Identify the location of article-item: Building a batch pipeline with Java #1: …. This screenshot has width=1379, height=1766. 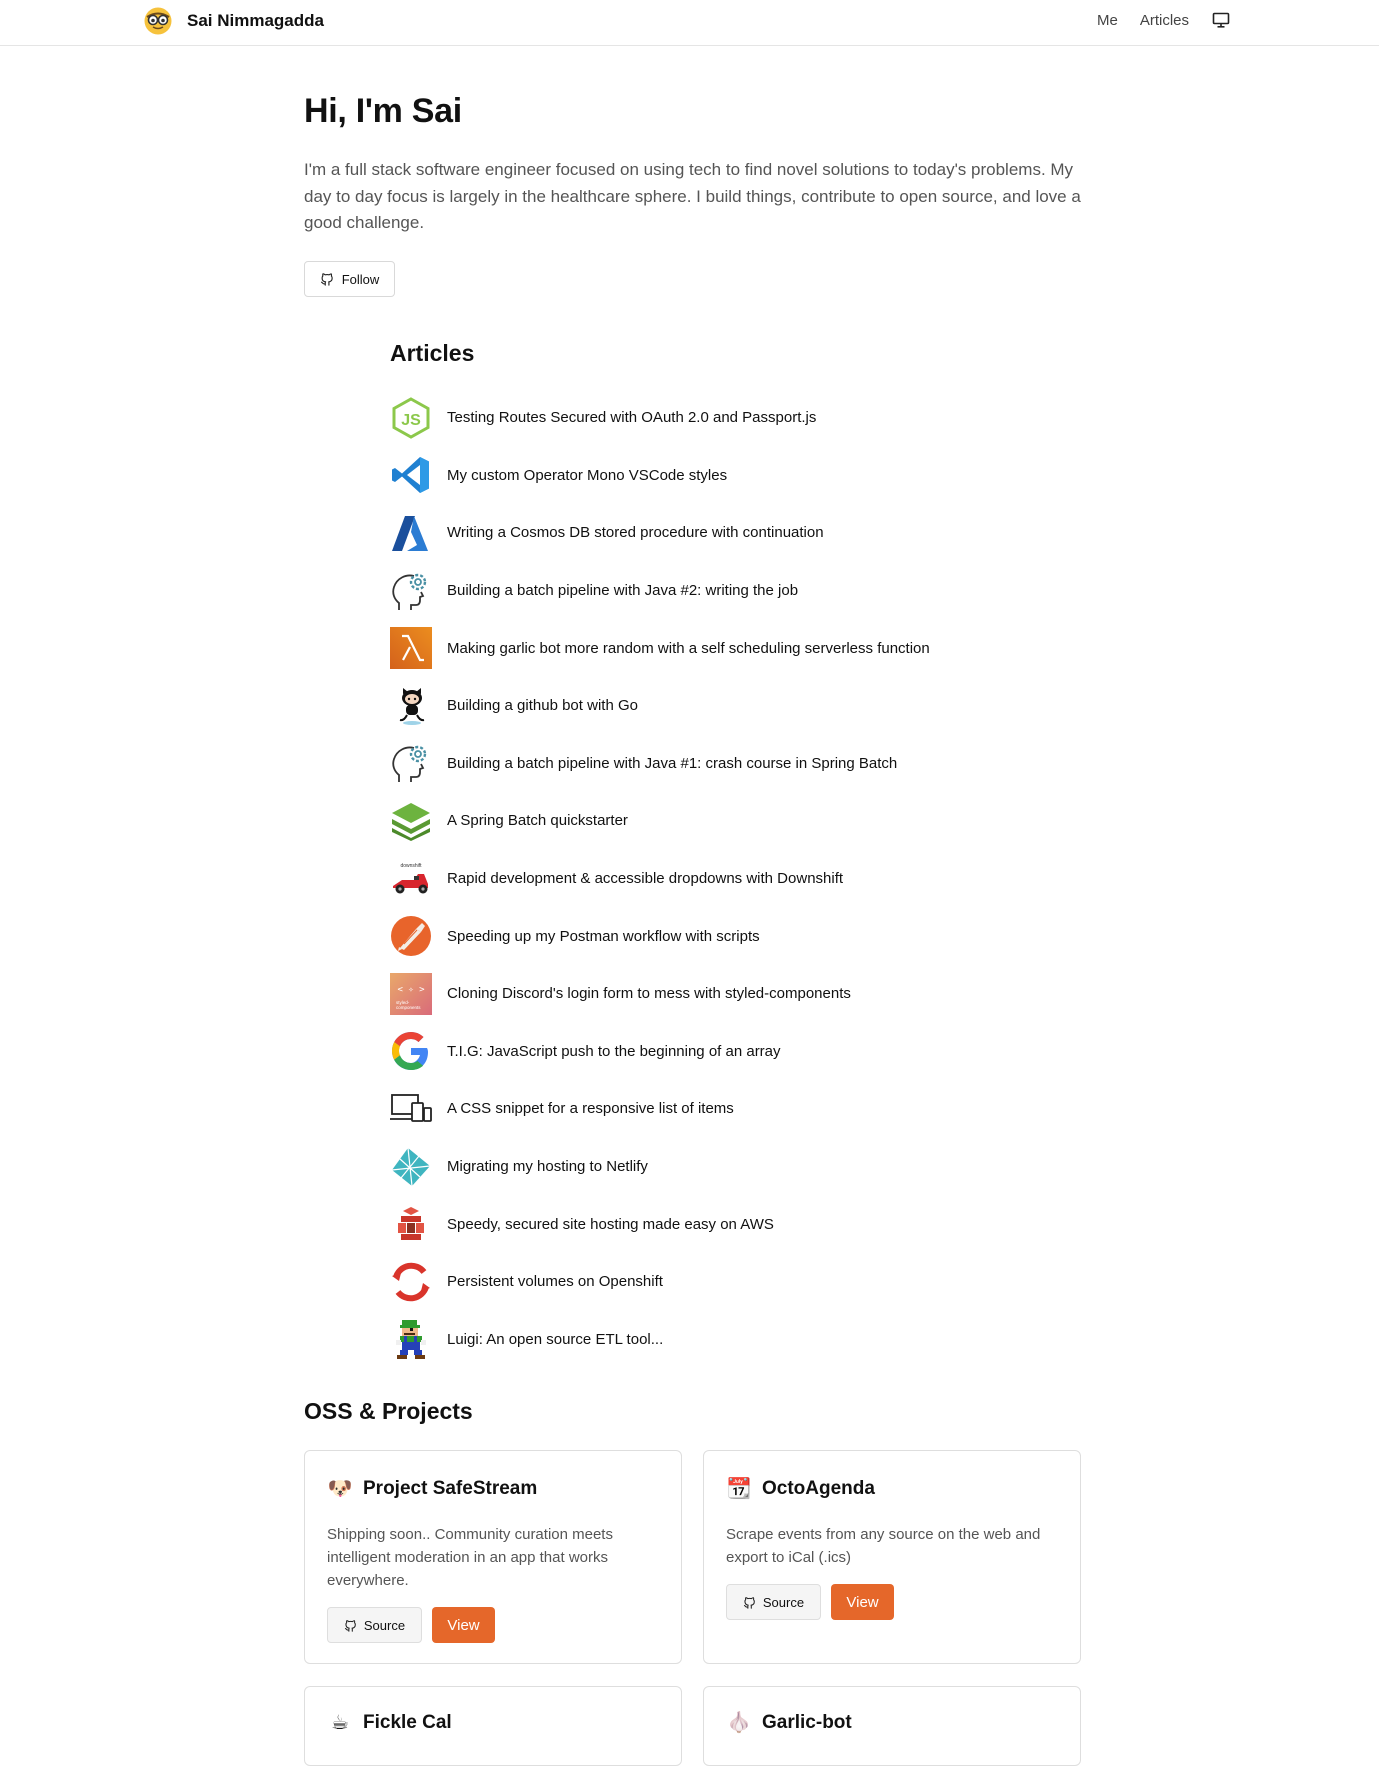
(740, 764).